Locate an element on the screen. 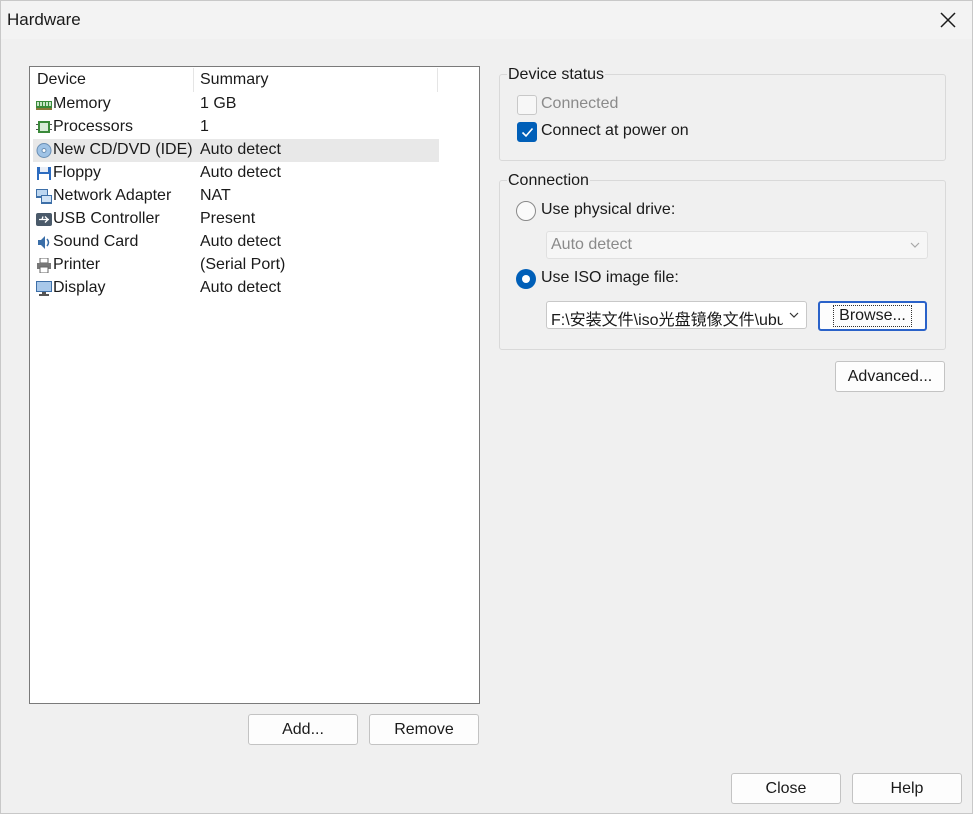 Image resolution: width=973 pixels, height=814 pixels. connection-label: Connection is located at coordinates (548, 181).